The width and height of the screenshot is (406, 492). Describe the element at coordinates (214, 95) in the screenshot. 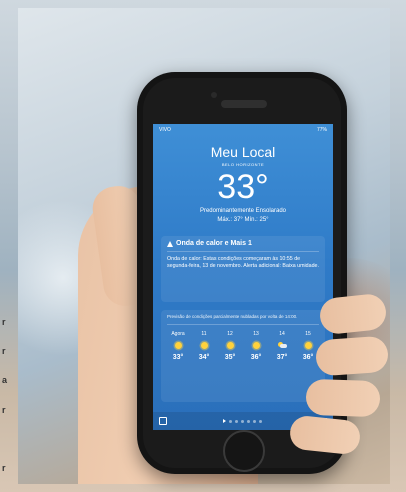

I see `camera-icon` at that location.